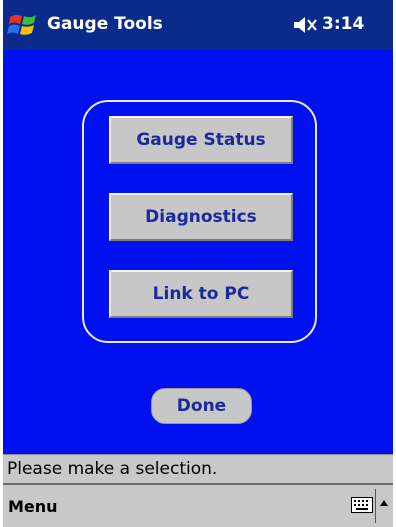 The width and height of the screenshot is (396, 527). What do you see at coordinates (305, 25) in the screenshot?
I see `speaker-muted-icon` at bounding box center [305, 25].